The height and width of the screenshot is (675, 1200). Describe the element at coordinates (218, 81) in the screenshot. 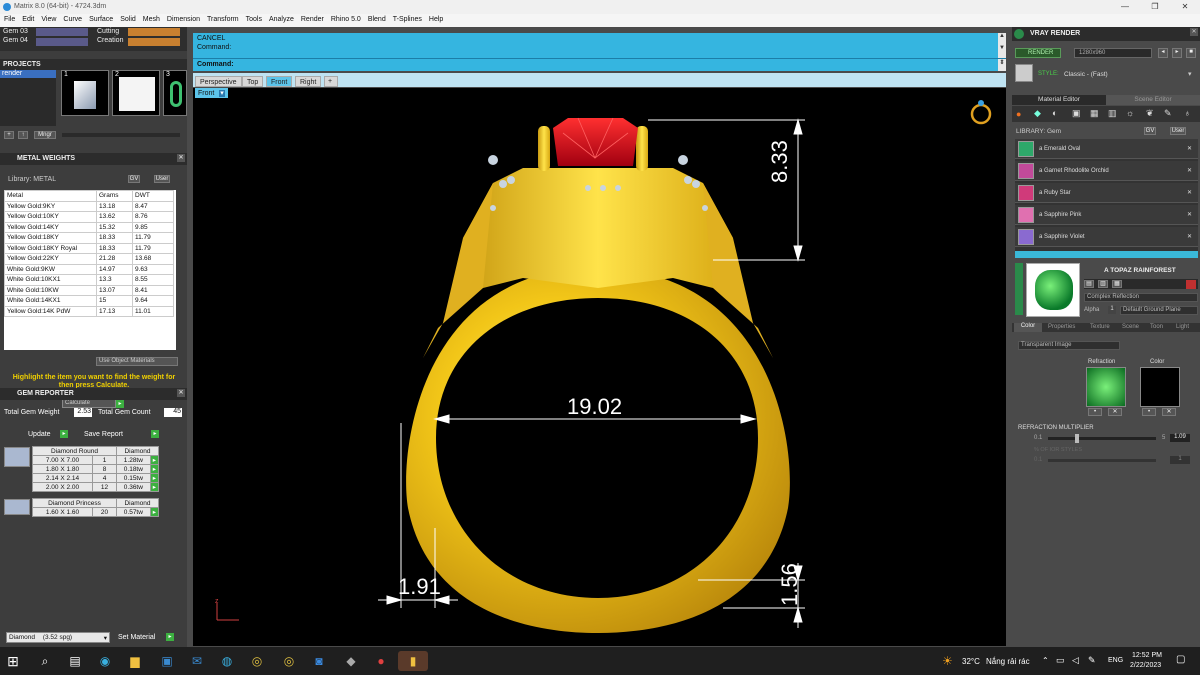

I see `tab-perspective: Perspective` at that location.